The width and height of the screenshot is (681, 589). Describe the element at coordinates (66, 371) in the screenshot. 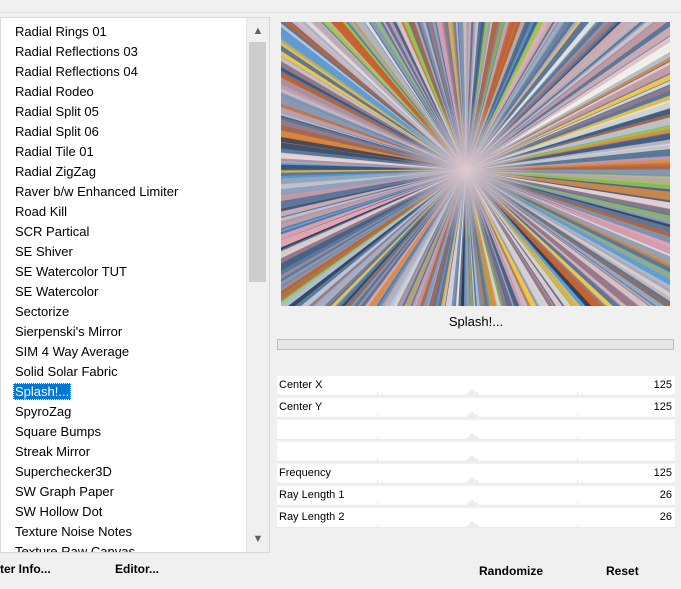

I see `list-item-label: Solid Solar Fabric` at that location.